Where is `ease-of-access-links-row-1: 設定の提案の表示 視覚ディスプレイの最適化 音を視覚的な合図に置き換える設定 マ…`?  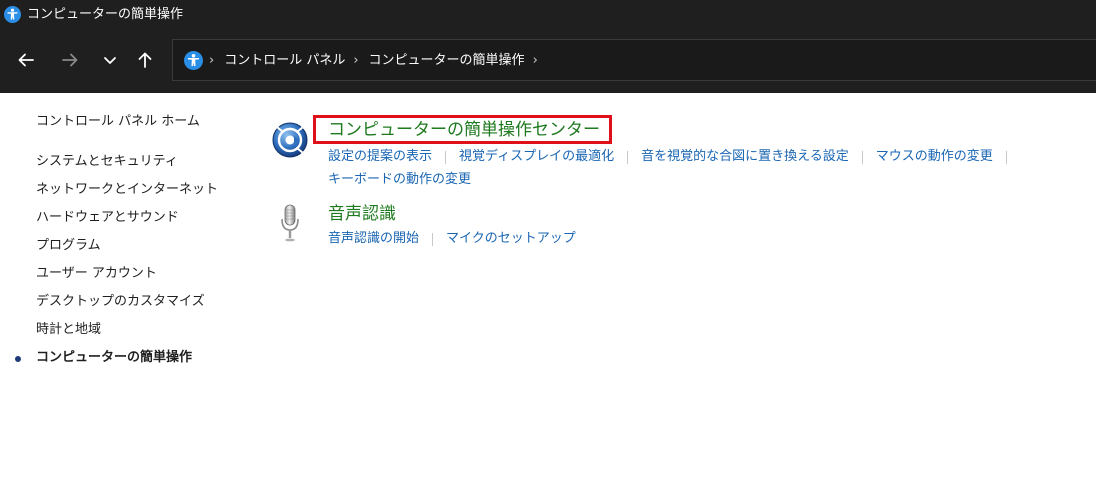 ease-of-access-links-row-1: 設定の提案の表示 視覚ディスプレイの最適化 音を視覚的な合図に置き換える設定 マ… is located at coordinates (674, 157).